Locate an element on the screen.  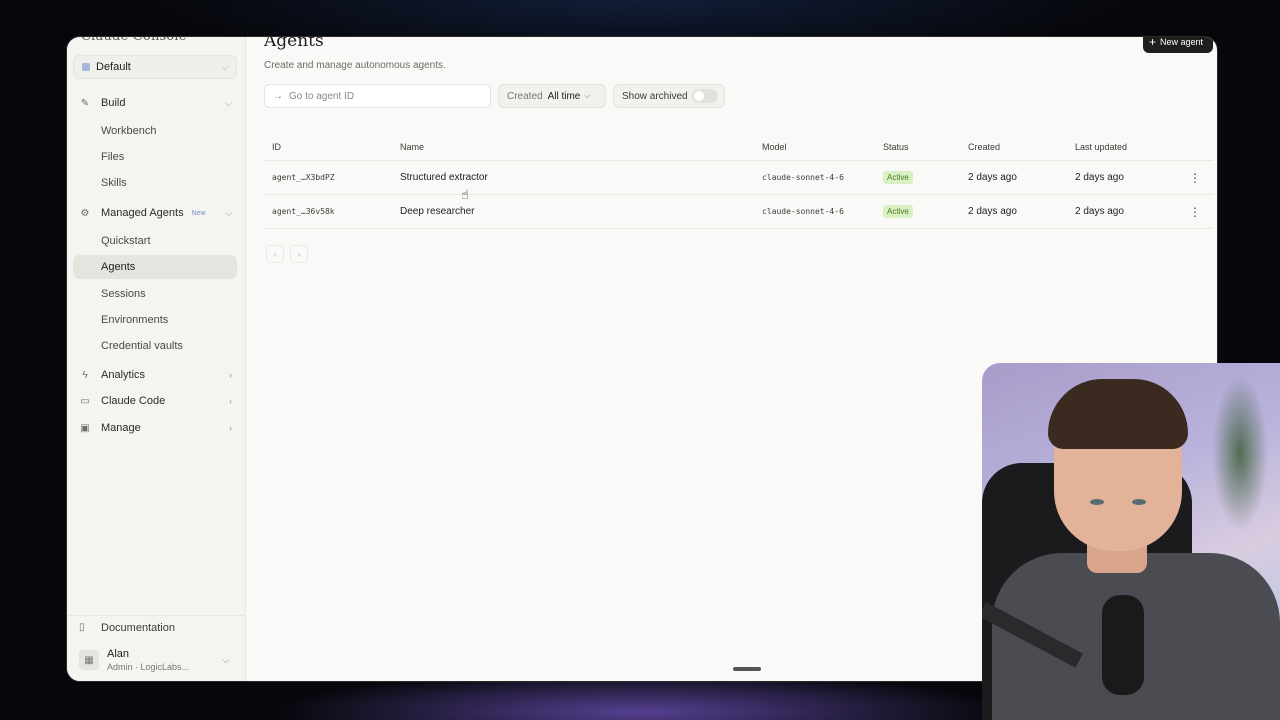
sidebar-item-label: Workbench is located at coordinates (129, 131).